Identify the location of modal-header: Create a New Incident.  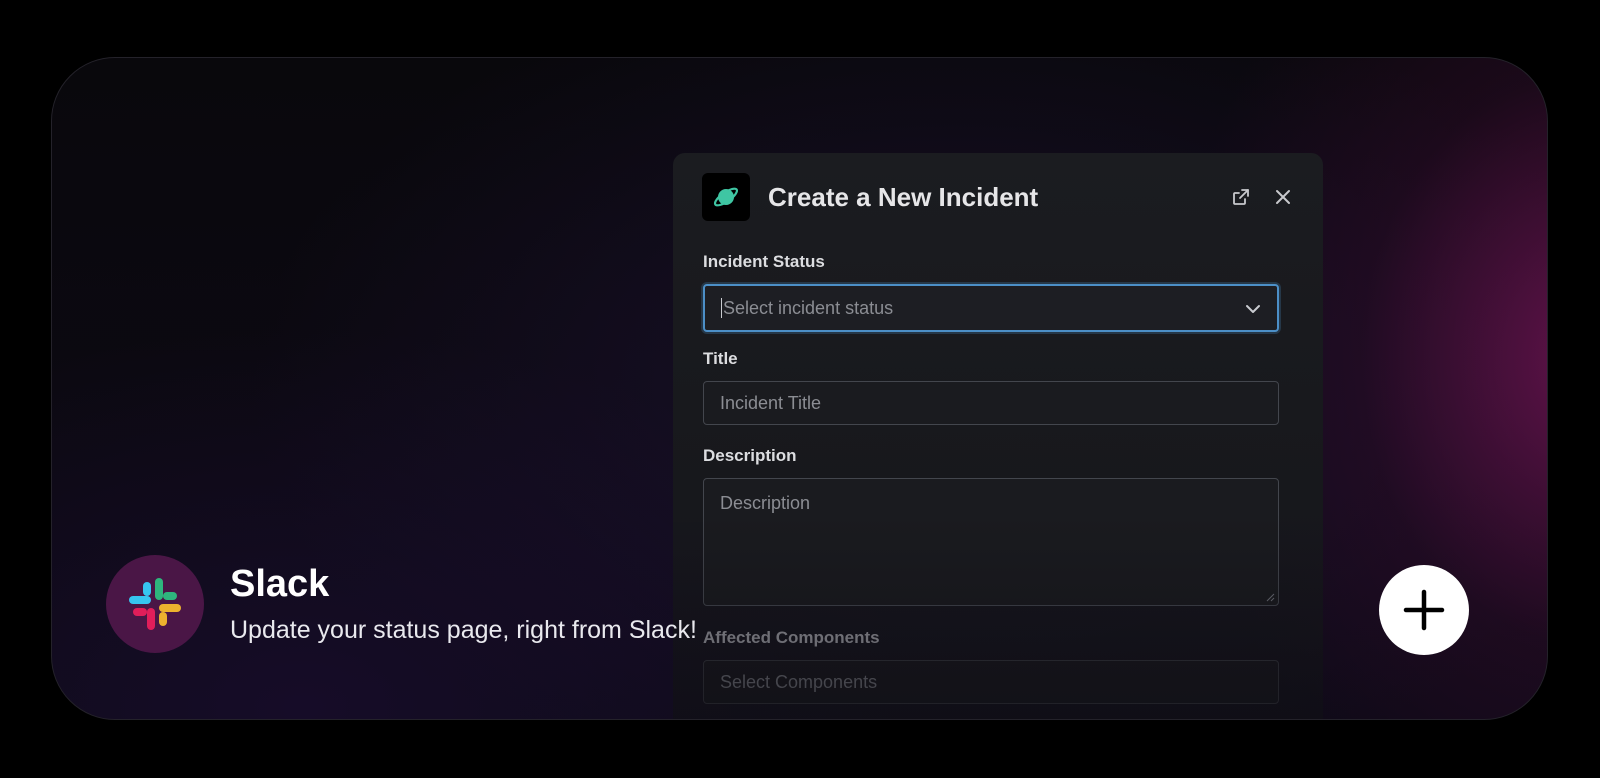
(1000, 197).